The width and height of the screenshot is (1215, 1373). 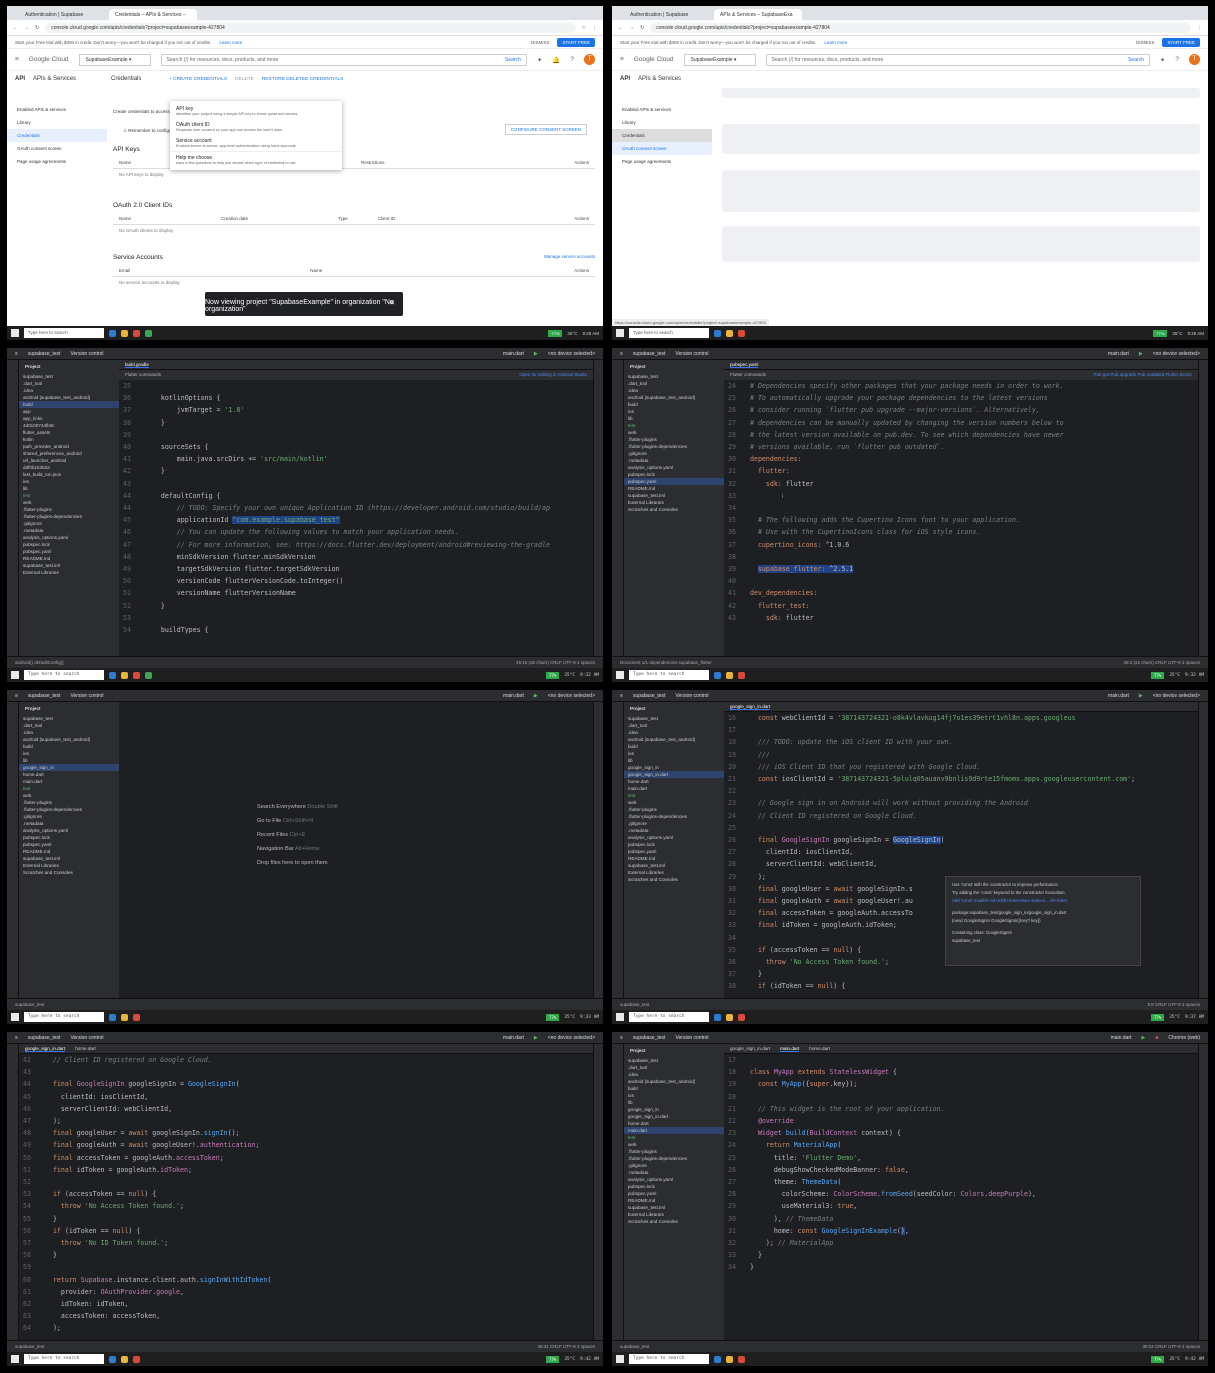 I want to click on tree-item: README.md, so click(x=69, y=851).